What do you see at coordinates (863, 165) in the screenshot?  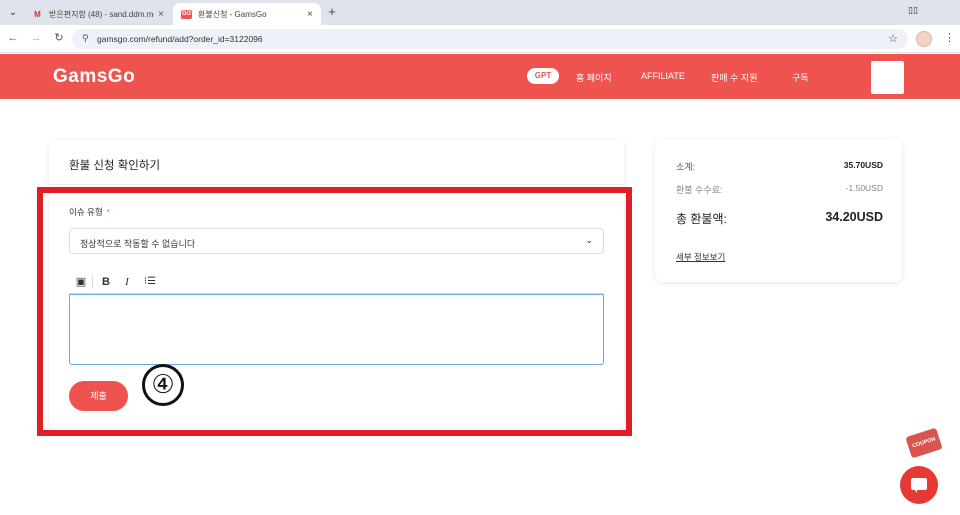 I see `subtotal-value: 35.70USD` at bounding box center [863, 165].